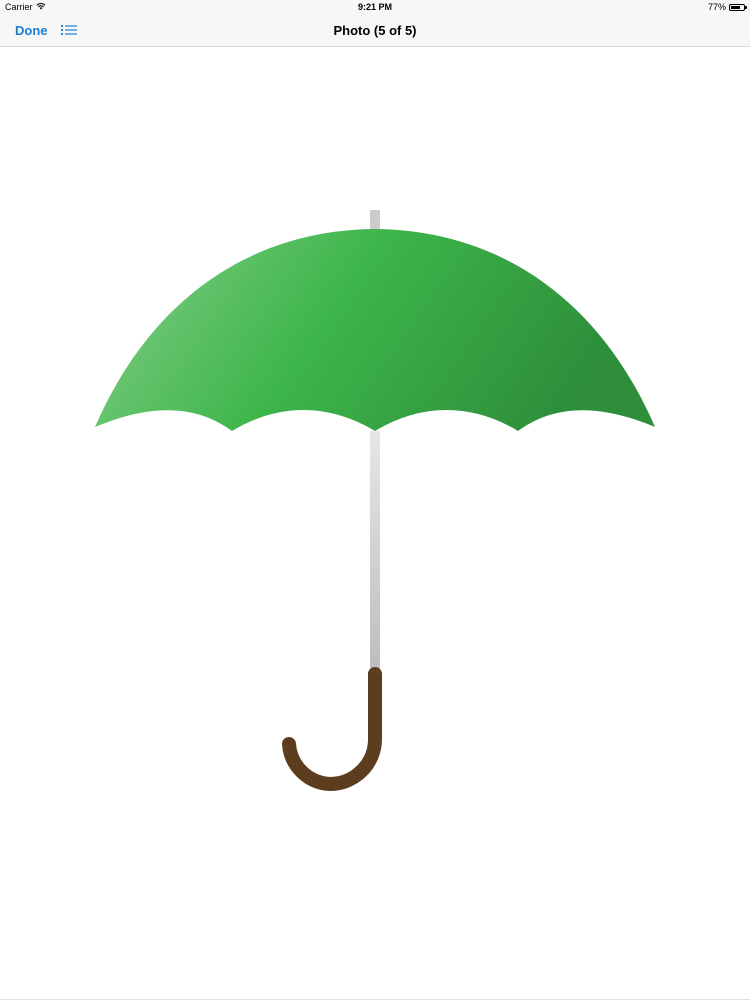 The image size is (750, 1000). What do you see at coordinates (716, 7) in the screenshot?
I see `battery-percent: 77%` at bounding box center [716, 7].